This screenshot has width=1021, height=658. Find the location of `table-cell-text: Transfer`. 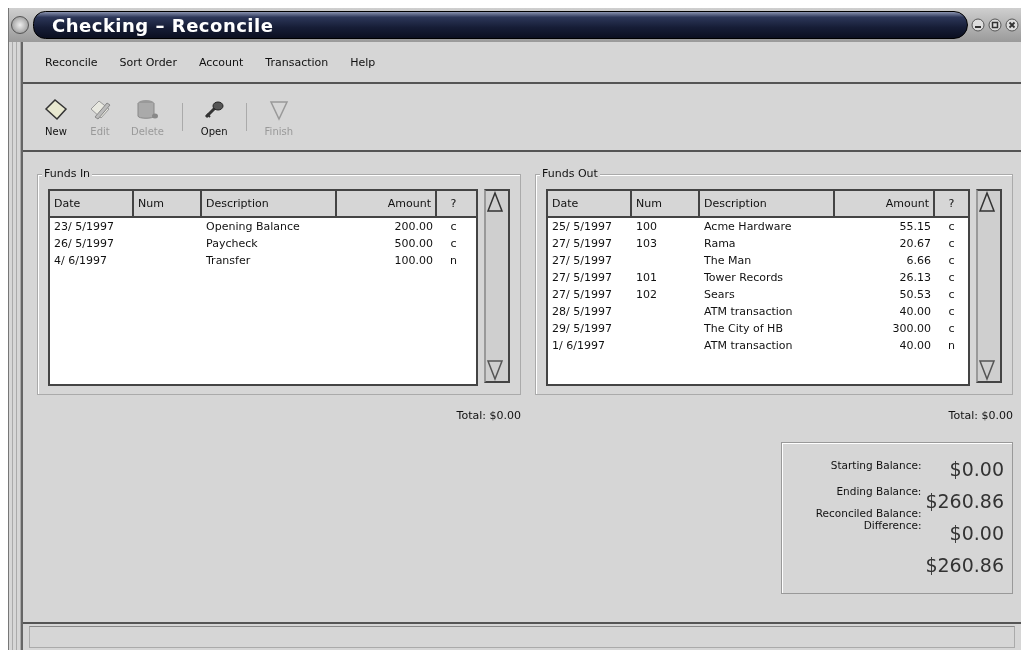

table-cell-text: Transfer is located at coordinates (228, 260).